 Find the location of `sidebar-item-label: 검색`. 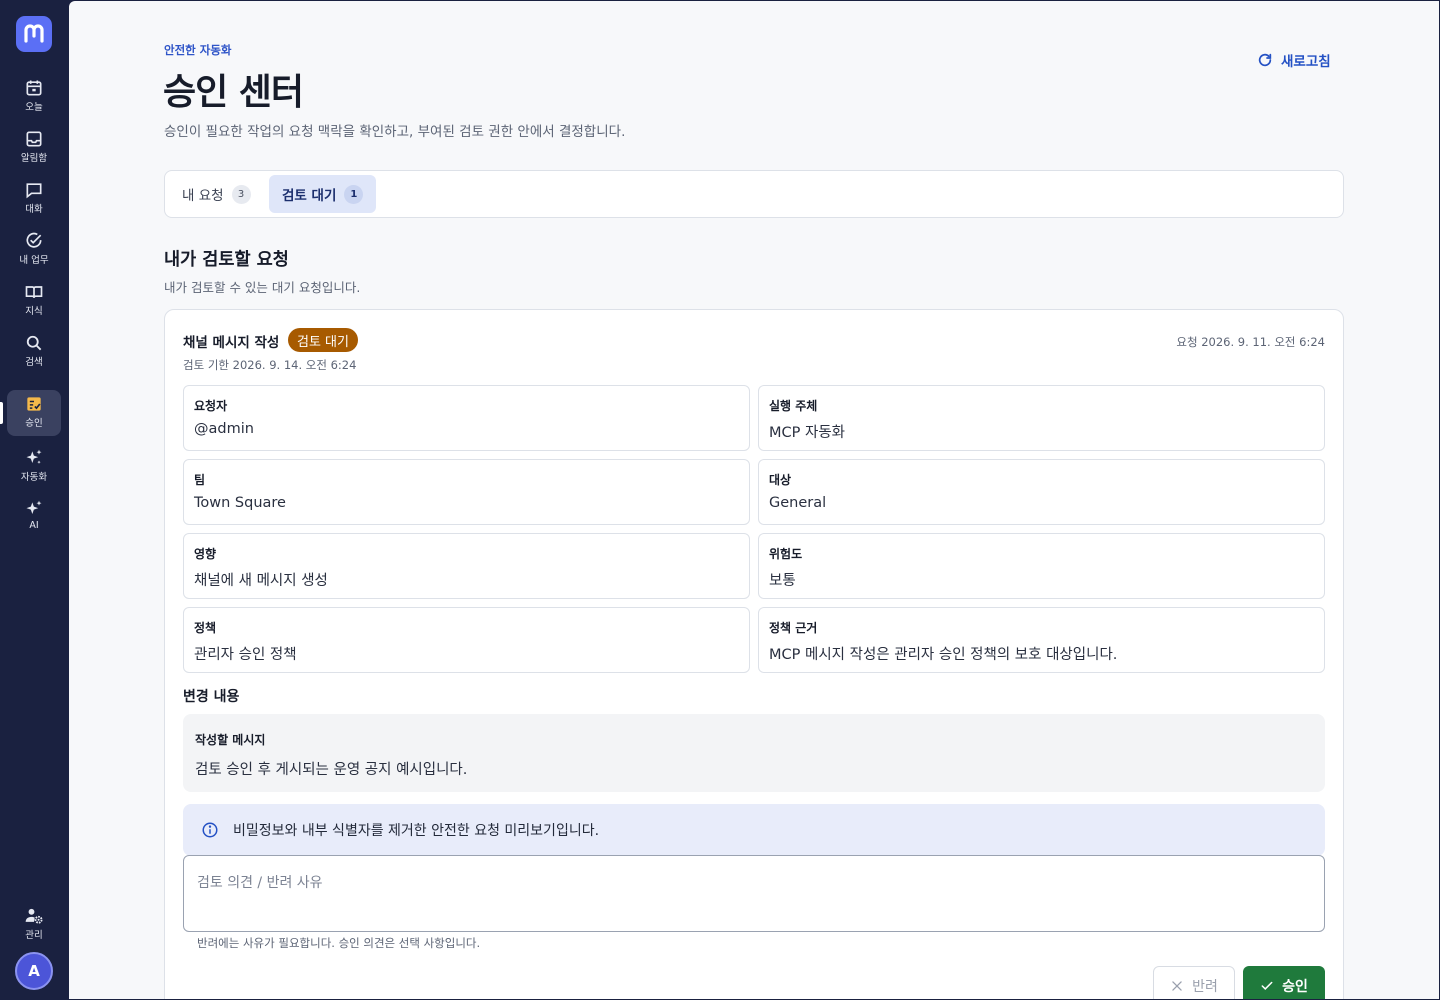

sidebar-item-label: 검색 is located at coordinates (34, 362).